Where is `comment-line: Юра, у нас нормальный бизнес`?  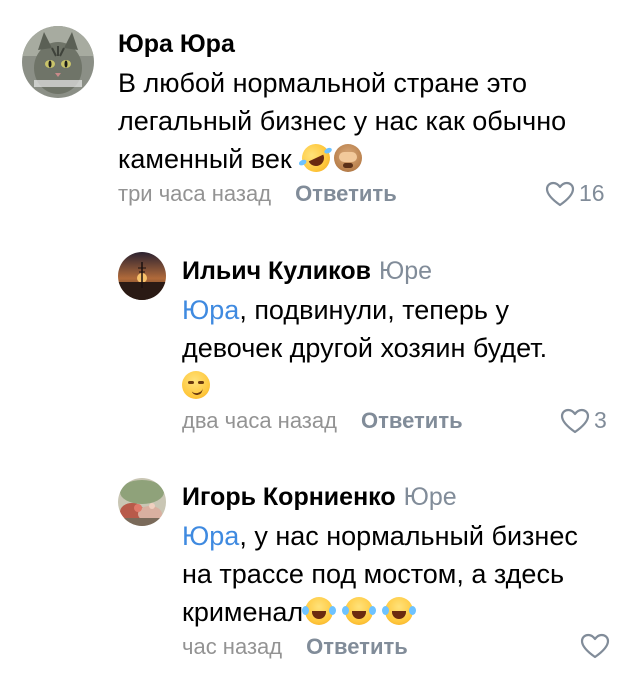 comment-line: Юра, у нас нормальный бизнес is located at coordinates (380, 536).